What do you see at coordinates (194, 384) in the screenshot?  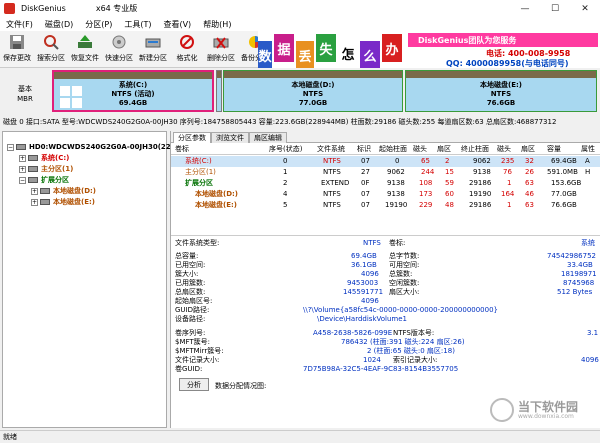 I see `analyze-button: 分析` at bounding box center [194, 384].